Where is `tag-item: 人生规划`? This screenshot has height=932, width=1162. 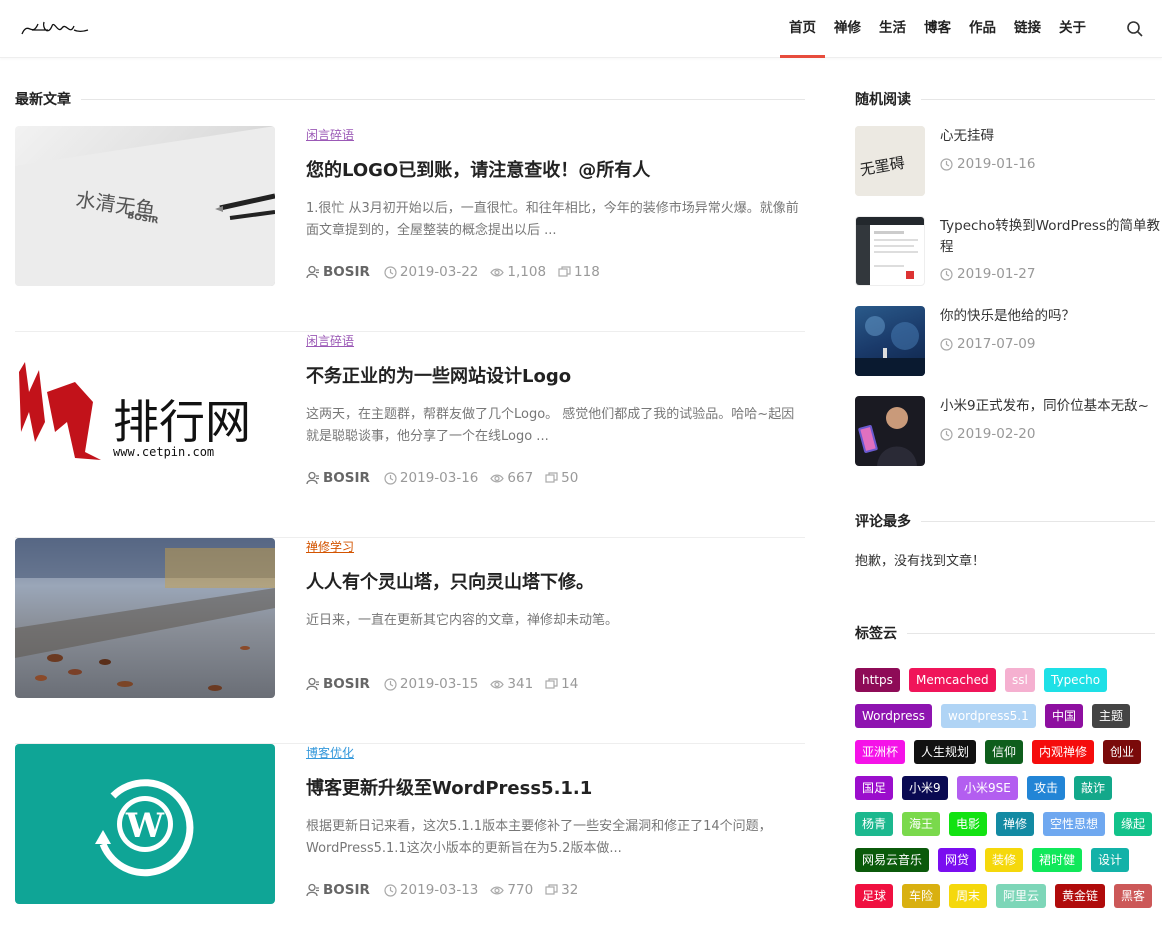
tag-item: 人生规划 is located at coordinates (945, 752).